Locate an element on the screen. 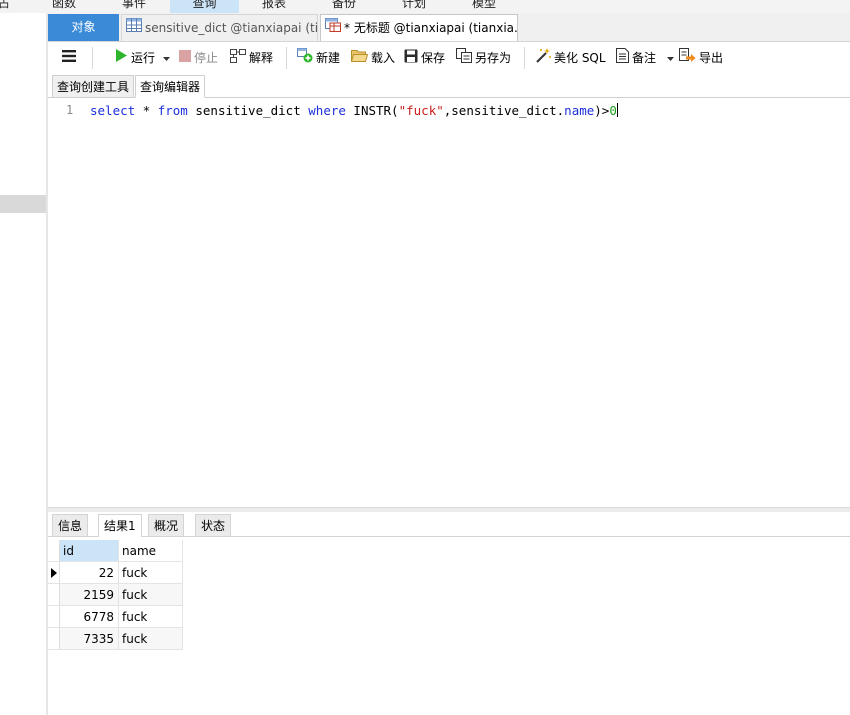  navigator-selected-row is located at coordinates (23, 204).